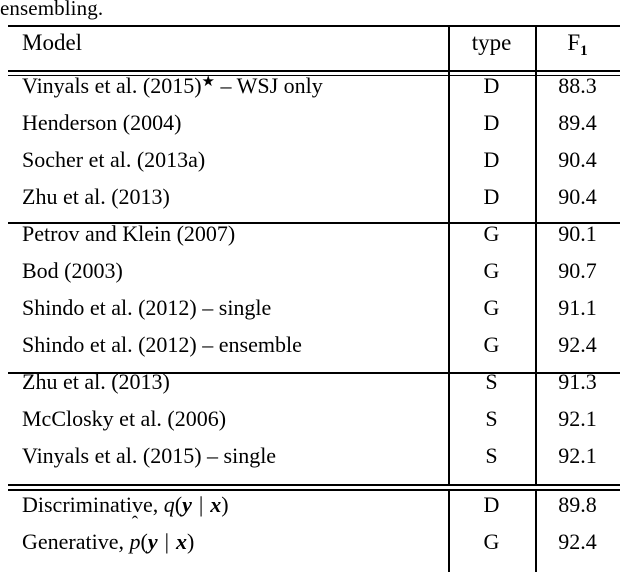 Image resolution: width=624 pixels, height=572 pixels. I want to click on cell-model: Petrov and Klein (2007), so click(129, 233).